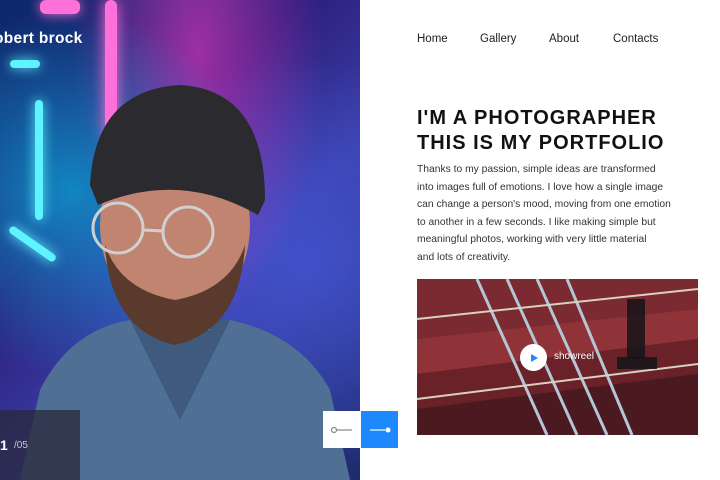 The image size is (720, 480). Describe the element at coordinates (41, 39) in the screenshot. I see `brand-name: obert brock` at that location.